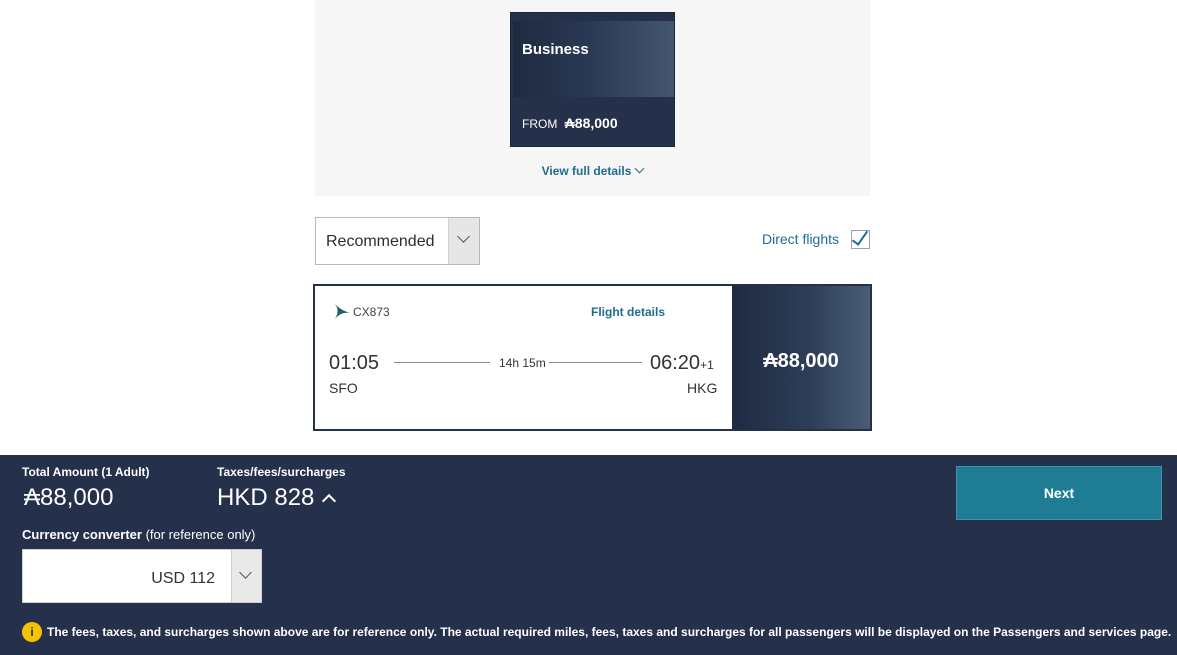  Describe the element at coordinates (281, 472) in the screenshot. I see `taxes-label: Taxes/fees/surcharges` at that location.